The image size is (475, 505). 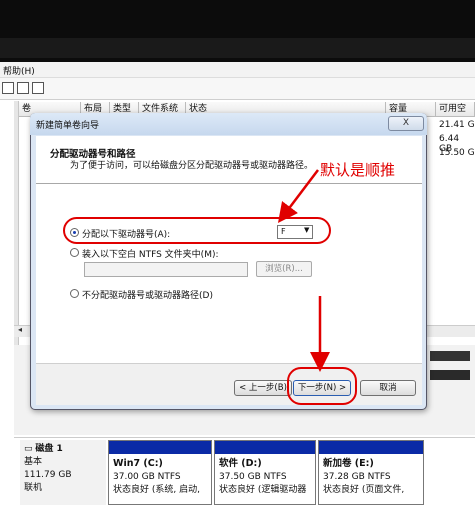 I want to click on partition-size: 37.00 GB NTFS, so click(x=147, y=477).